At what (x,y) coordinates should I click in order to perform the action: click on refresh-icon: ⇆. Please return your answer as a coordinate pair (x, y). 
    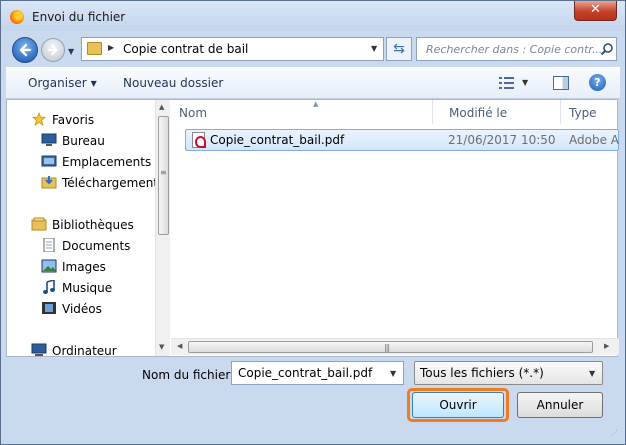
    Looking at the image, I should click on (399, 49).